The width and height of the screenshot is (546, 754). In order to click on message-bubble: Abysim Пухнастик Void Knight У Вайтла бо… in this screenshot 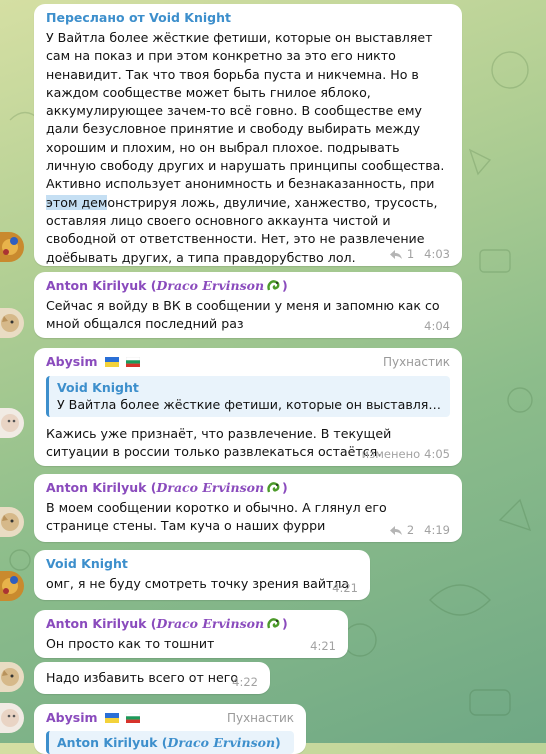, I will do `click(248, 407)`.